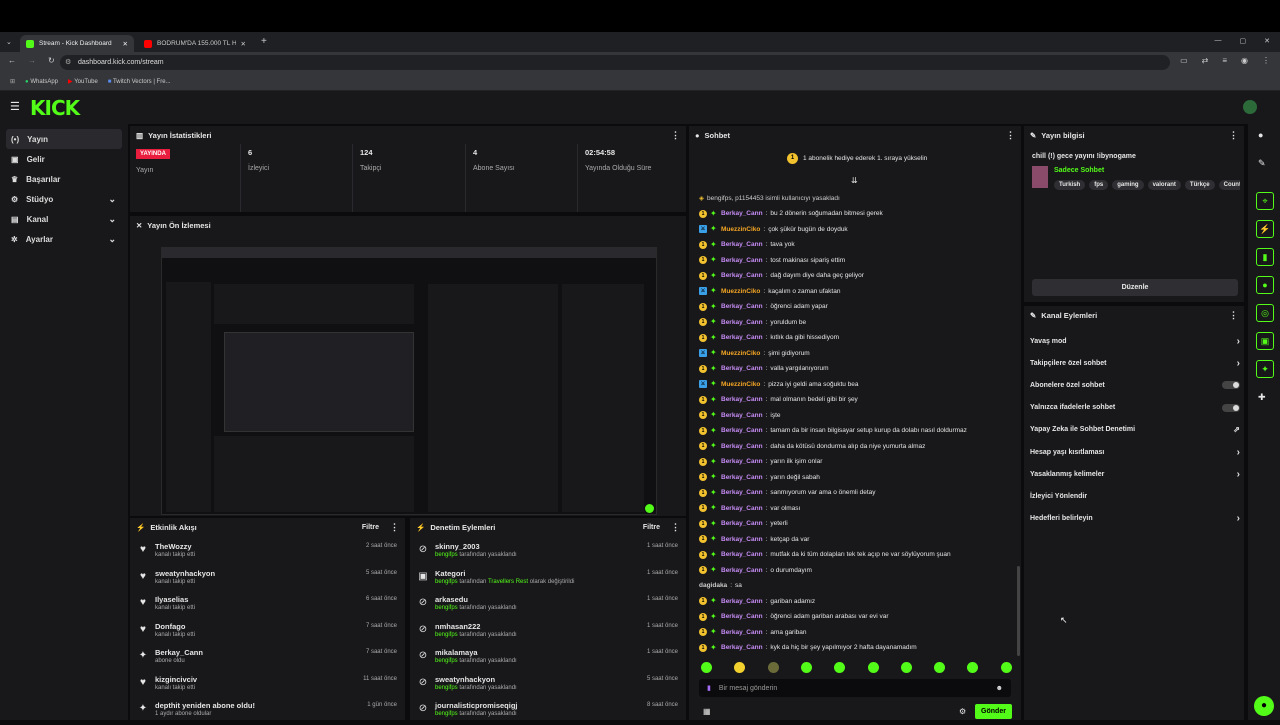  Describe the element at coordinates (409, 381) in the screenshot. I see `stream-preview-video` at that location.